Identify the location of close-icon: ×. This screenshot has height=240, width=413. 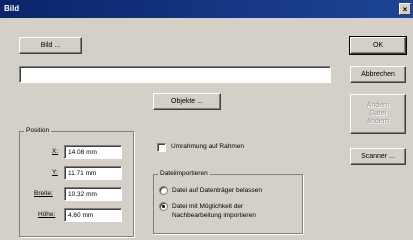
(405, 9).